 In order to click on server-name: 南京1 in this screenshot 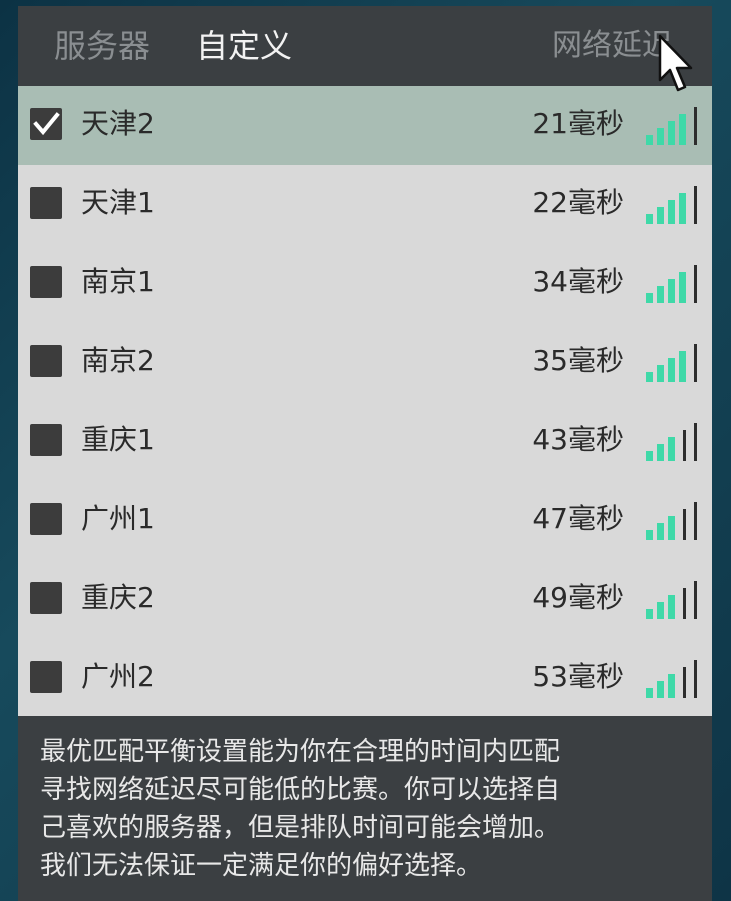, I will do `click(118, 281)`.